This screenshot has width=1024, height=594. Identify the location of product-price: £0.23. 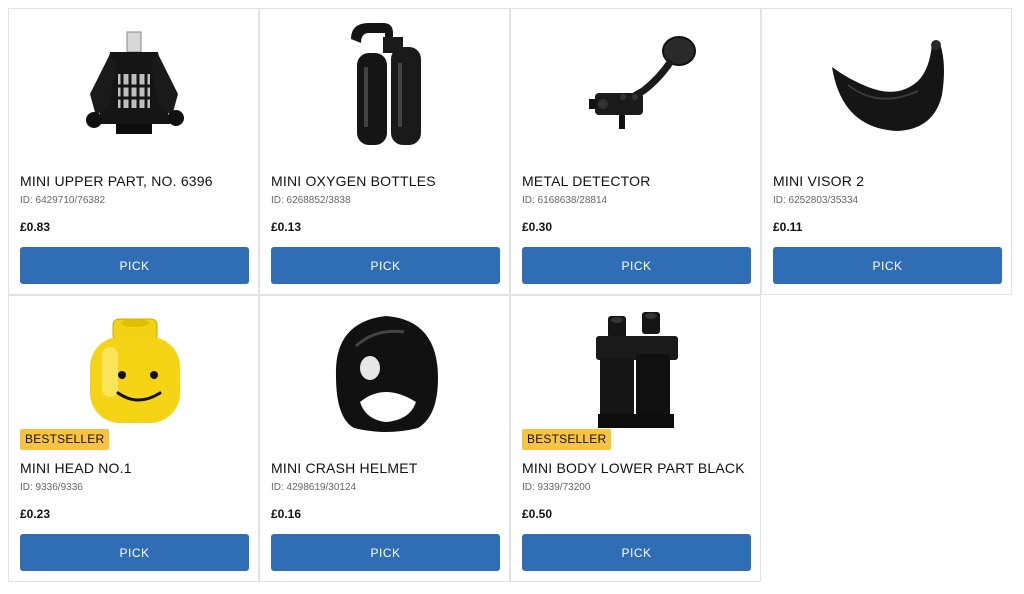
(35, 514).